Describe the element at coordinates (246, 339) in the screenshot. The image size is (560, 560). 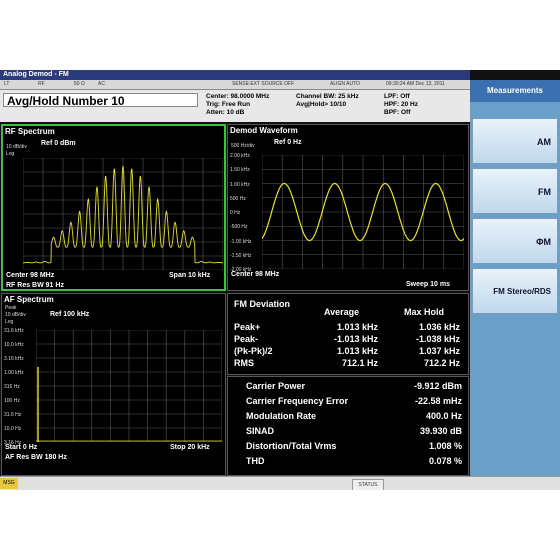
I see `fm-deviation-label: Peak-` at that location.